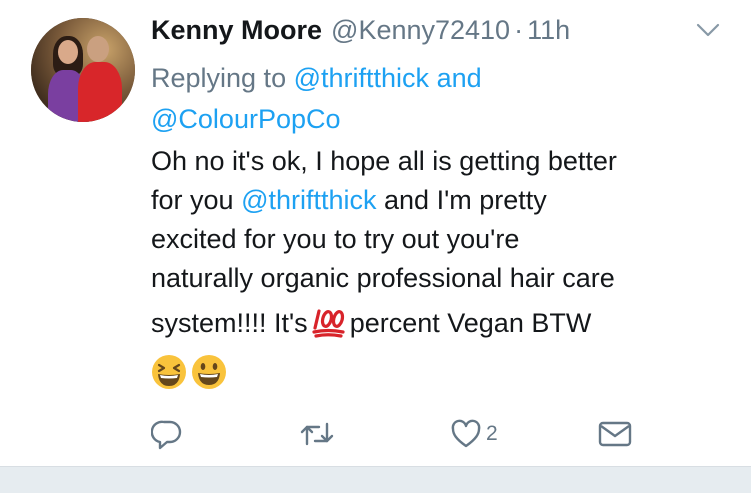  What do you see at coordinates (401, 434) in the screenshot?
I see `tweet-actions: 2` at bounding box center [401, 434].